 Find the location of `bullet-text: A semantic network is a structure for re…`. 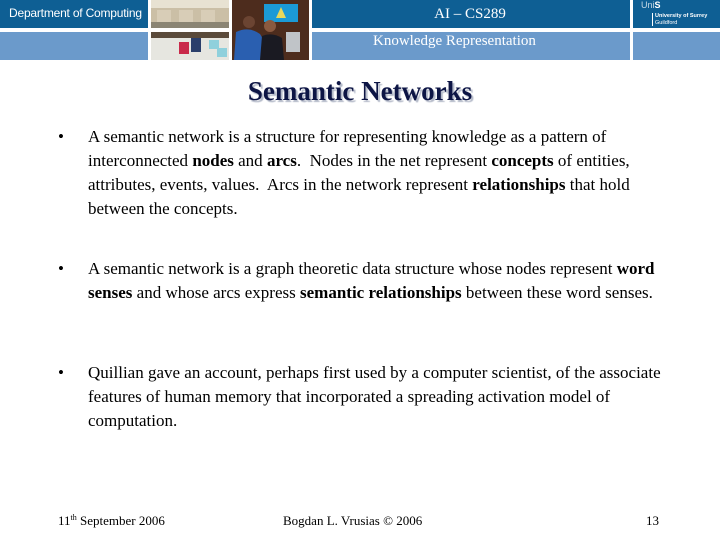

bullet-text: A semantic network is a structure for re… is located at coordinates (361, 172).